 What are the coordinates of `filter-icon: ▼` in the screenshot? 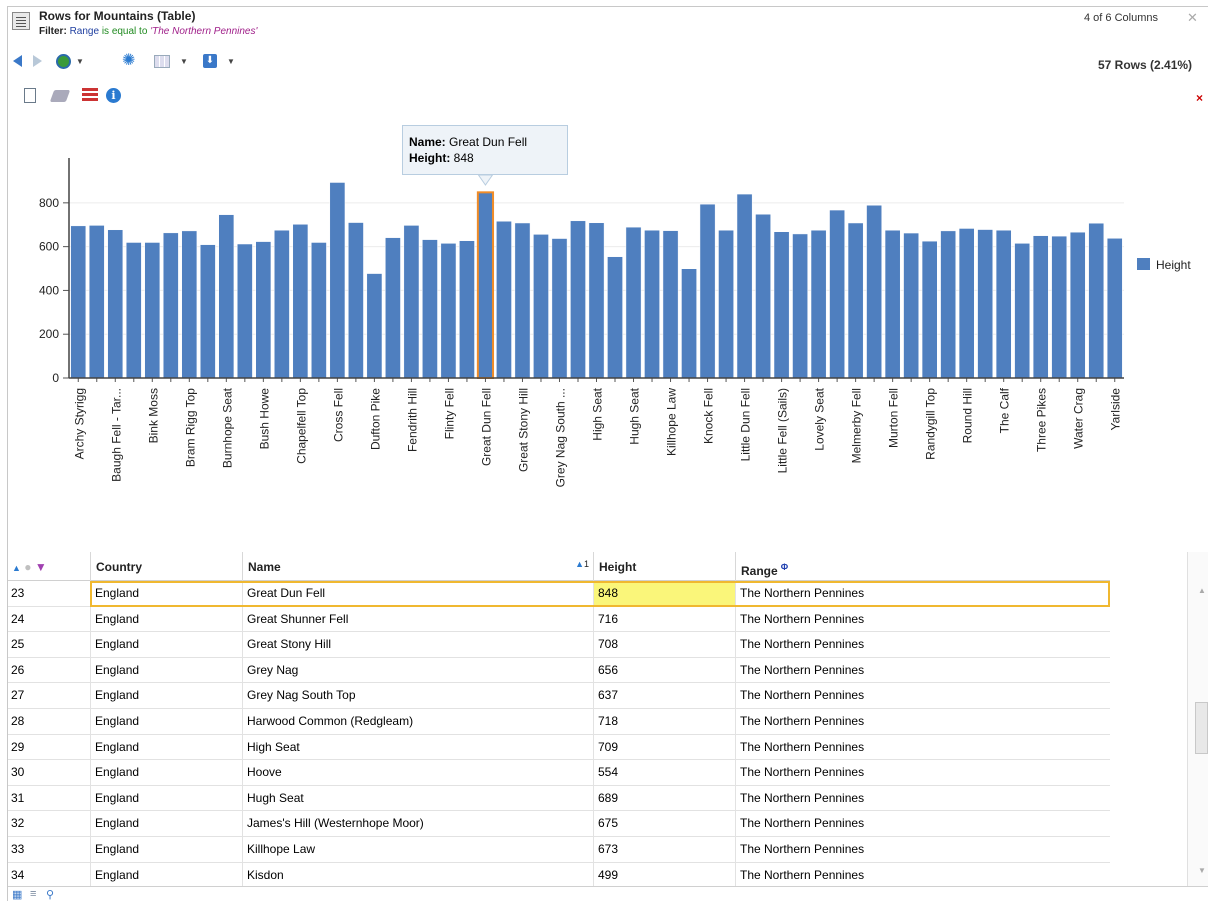 It's located at (41, 567).